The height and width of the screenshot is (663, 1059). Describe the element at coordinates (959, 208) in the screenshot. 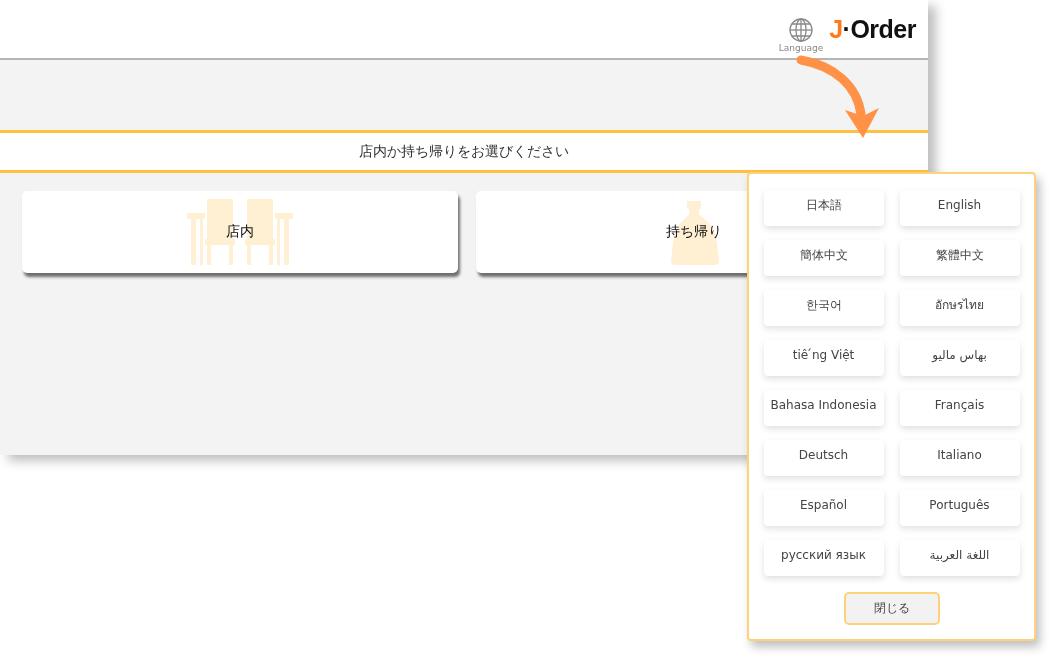

I see `language-option: English` at that location.